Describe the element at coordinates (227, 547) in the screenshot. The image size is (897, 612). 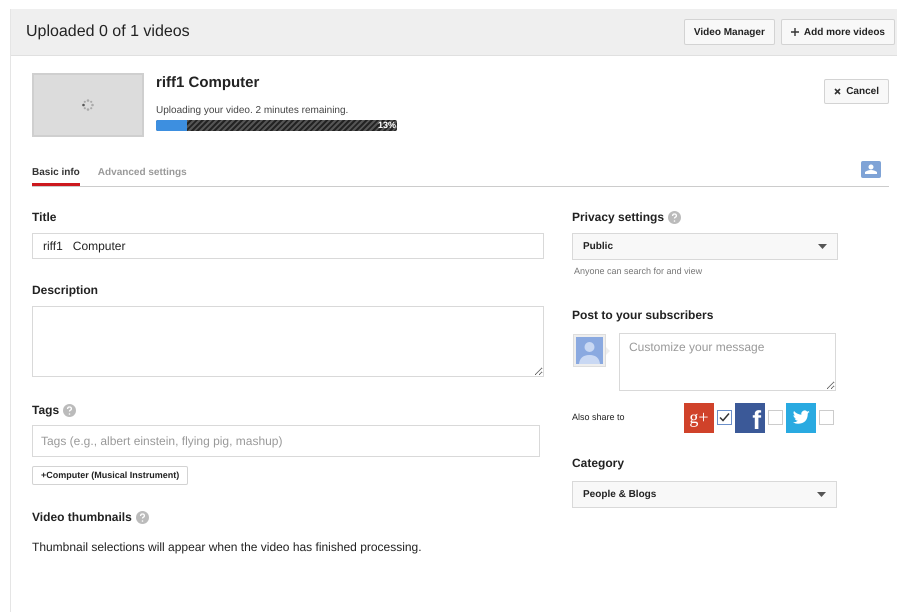
I see `thumbnails-note: Thumbnail selections will appear when the video has finished processing.` at that location.